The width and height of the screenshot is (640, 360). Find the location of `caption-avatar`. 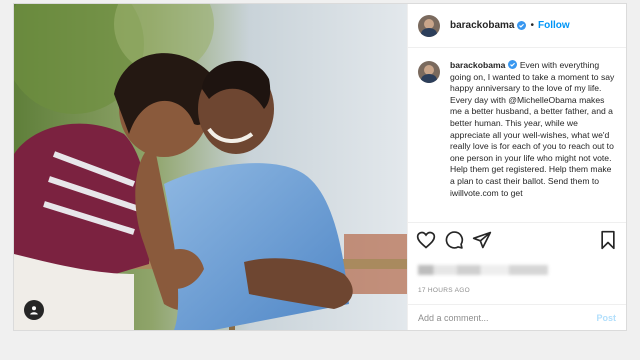

caption-avatar is located at coordinates (429, 72).